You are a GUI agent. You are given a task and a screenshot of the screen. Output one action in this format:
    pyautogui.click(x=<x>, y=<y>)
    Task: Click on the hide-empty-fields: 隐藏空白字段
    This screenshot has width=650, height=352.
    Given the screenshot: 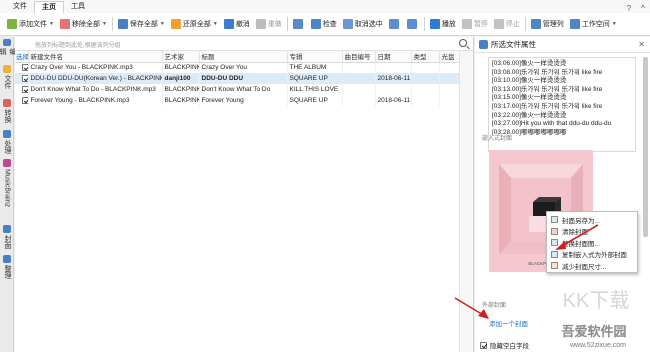 What is the action you would take?
    pyautogui.click(x=504, y=345)
    